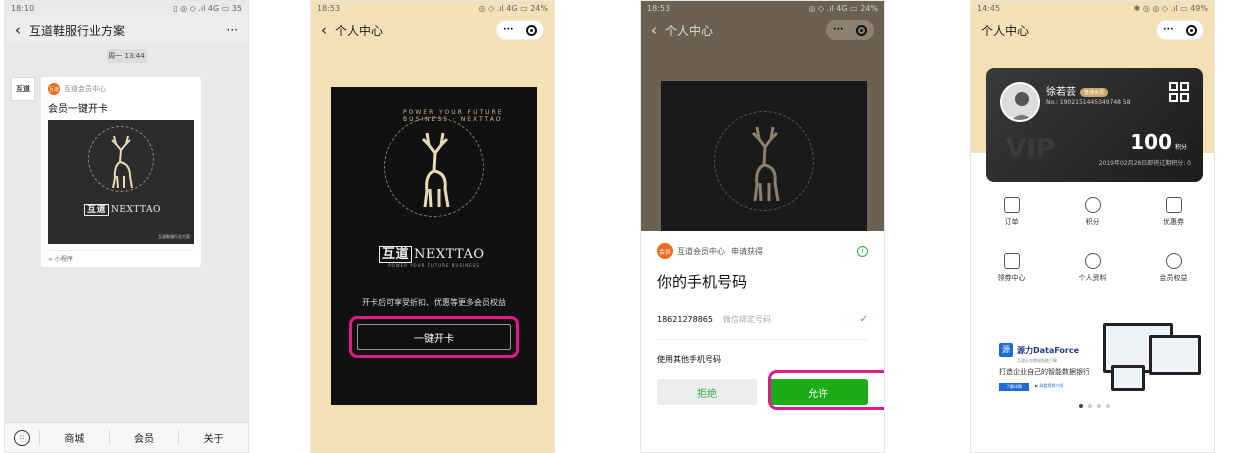 This screenshot has width=1235, height=453. What do you see at coordinates (1173, 261) in the screenshot?
I see `benefits-icon` at bounding box center [1173, 261].